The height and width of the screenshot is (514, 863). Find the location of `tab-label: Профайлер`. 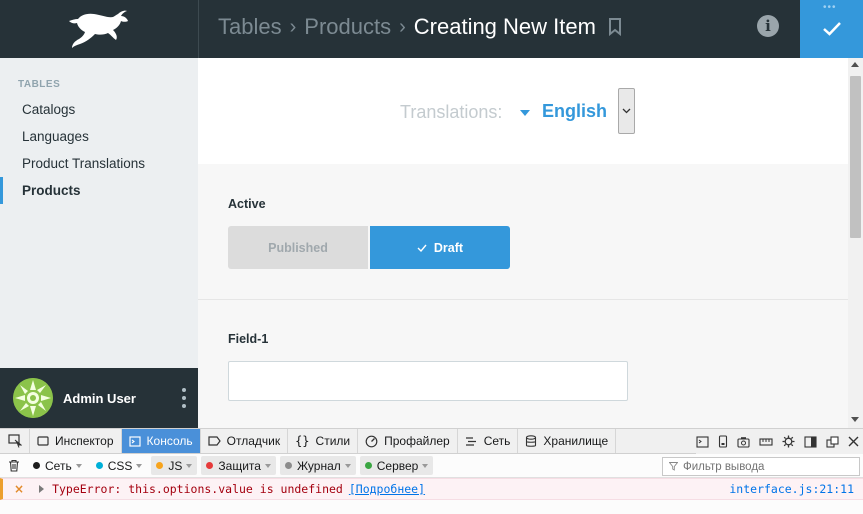

tab-label: Профайлер is located at coordinates (417, 441).